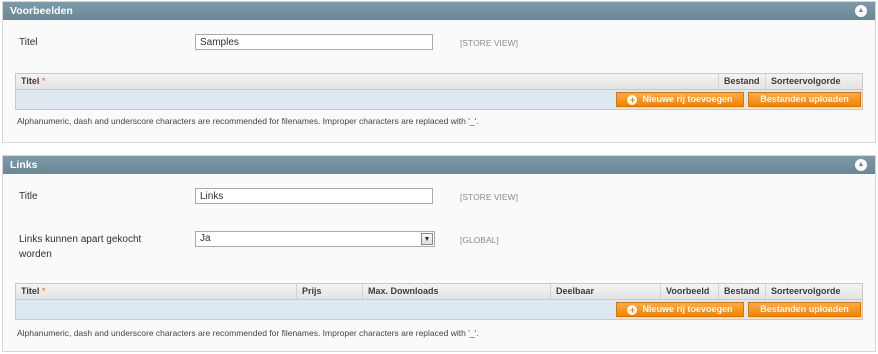 This screenshot has width=878, height=354. Describe the element at coordinates (456, 291) in the screenshot. I see `grid-col-max-downloads: Max. Downloads` at that location.